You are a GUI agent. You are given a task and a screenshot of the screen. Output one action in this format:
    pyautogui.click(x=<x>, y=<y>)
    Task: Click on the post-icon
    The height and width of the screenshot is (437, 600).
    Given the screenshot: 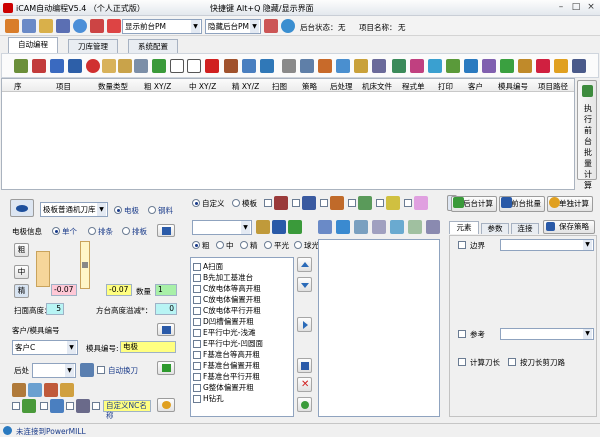 What is the action you would take?
    pyautogui.click(x=87, y=370)
    